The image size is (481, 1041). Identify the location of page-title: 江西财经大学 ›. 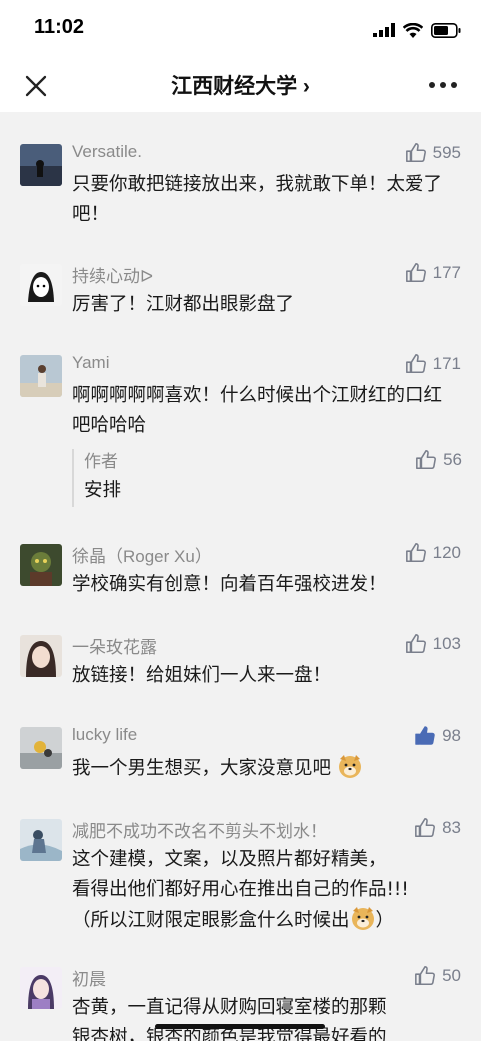
(240, 85).